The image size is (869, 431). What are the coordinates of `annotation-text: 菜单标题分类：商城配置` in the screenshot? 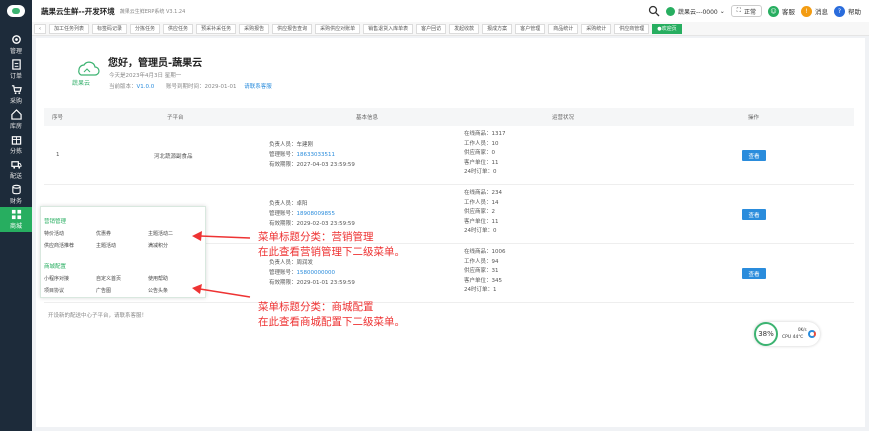 It's located at (316, 307).